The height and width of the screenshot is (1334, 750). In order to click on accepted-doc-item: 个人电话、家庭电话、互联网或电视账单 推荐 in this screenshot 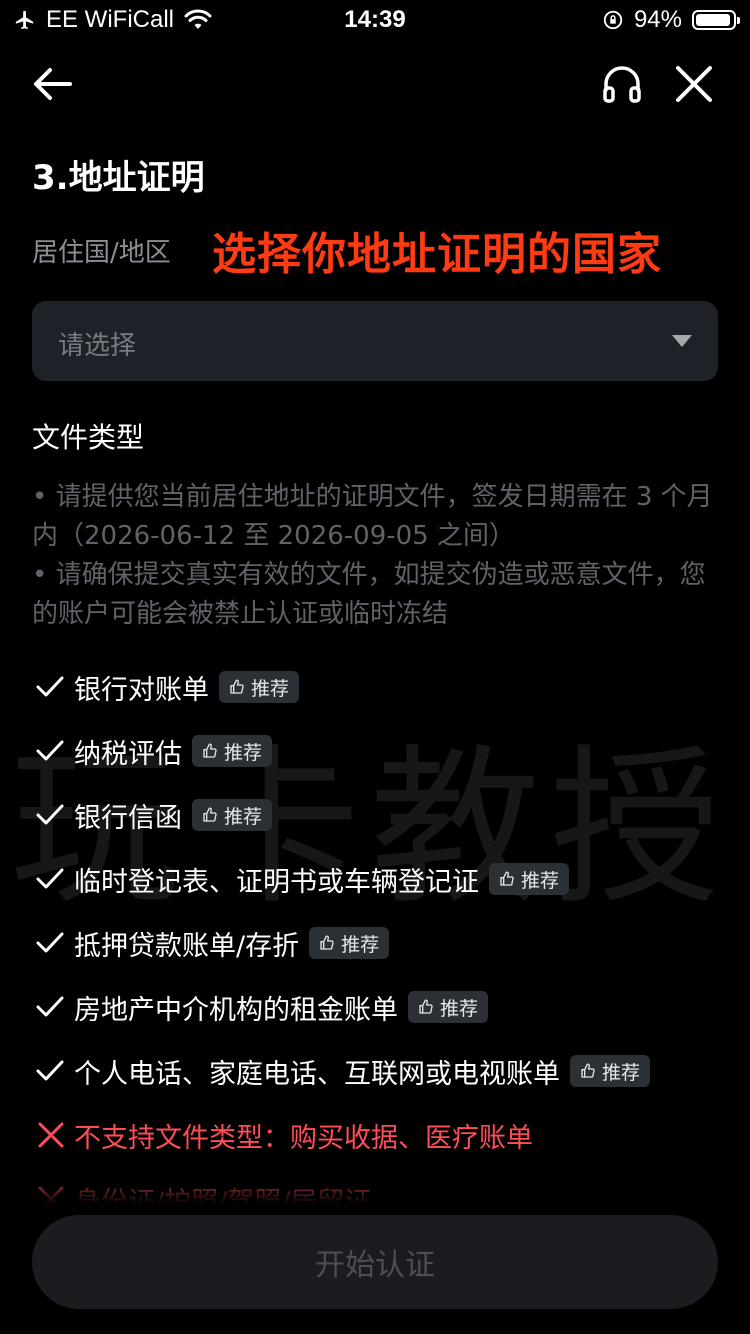, I will do `click(382, 1071)`.